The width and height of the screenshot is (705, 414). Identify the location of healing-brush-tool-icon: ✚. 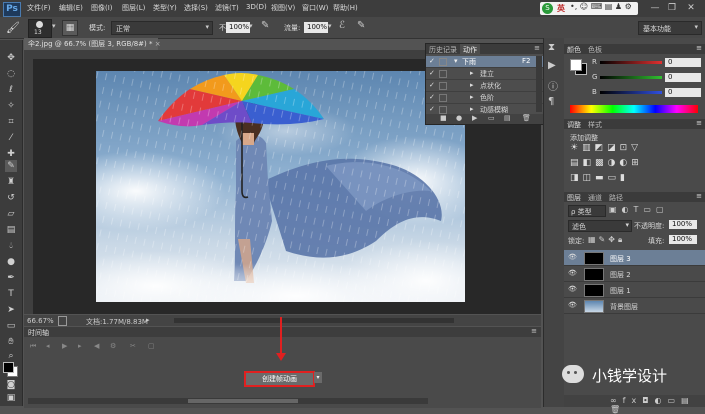
(11, 154).